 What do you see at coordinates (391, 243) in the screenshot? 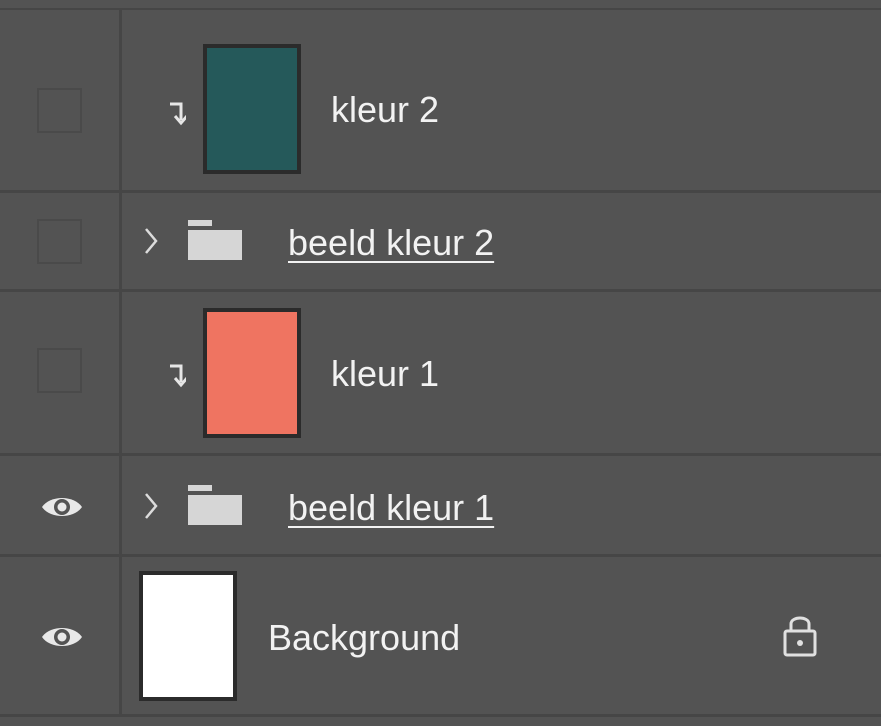
I see `group-name: beeld kleur 2` at bounding box center [391, 243].